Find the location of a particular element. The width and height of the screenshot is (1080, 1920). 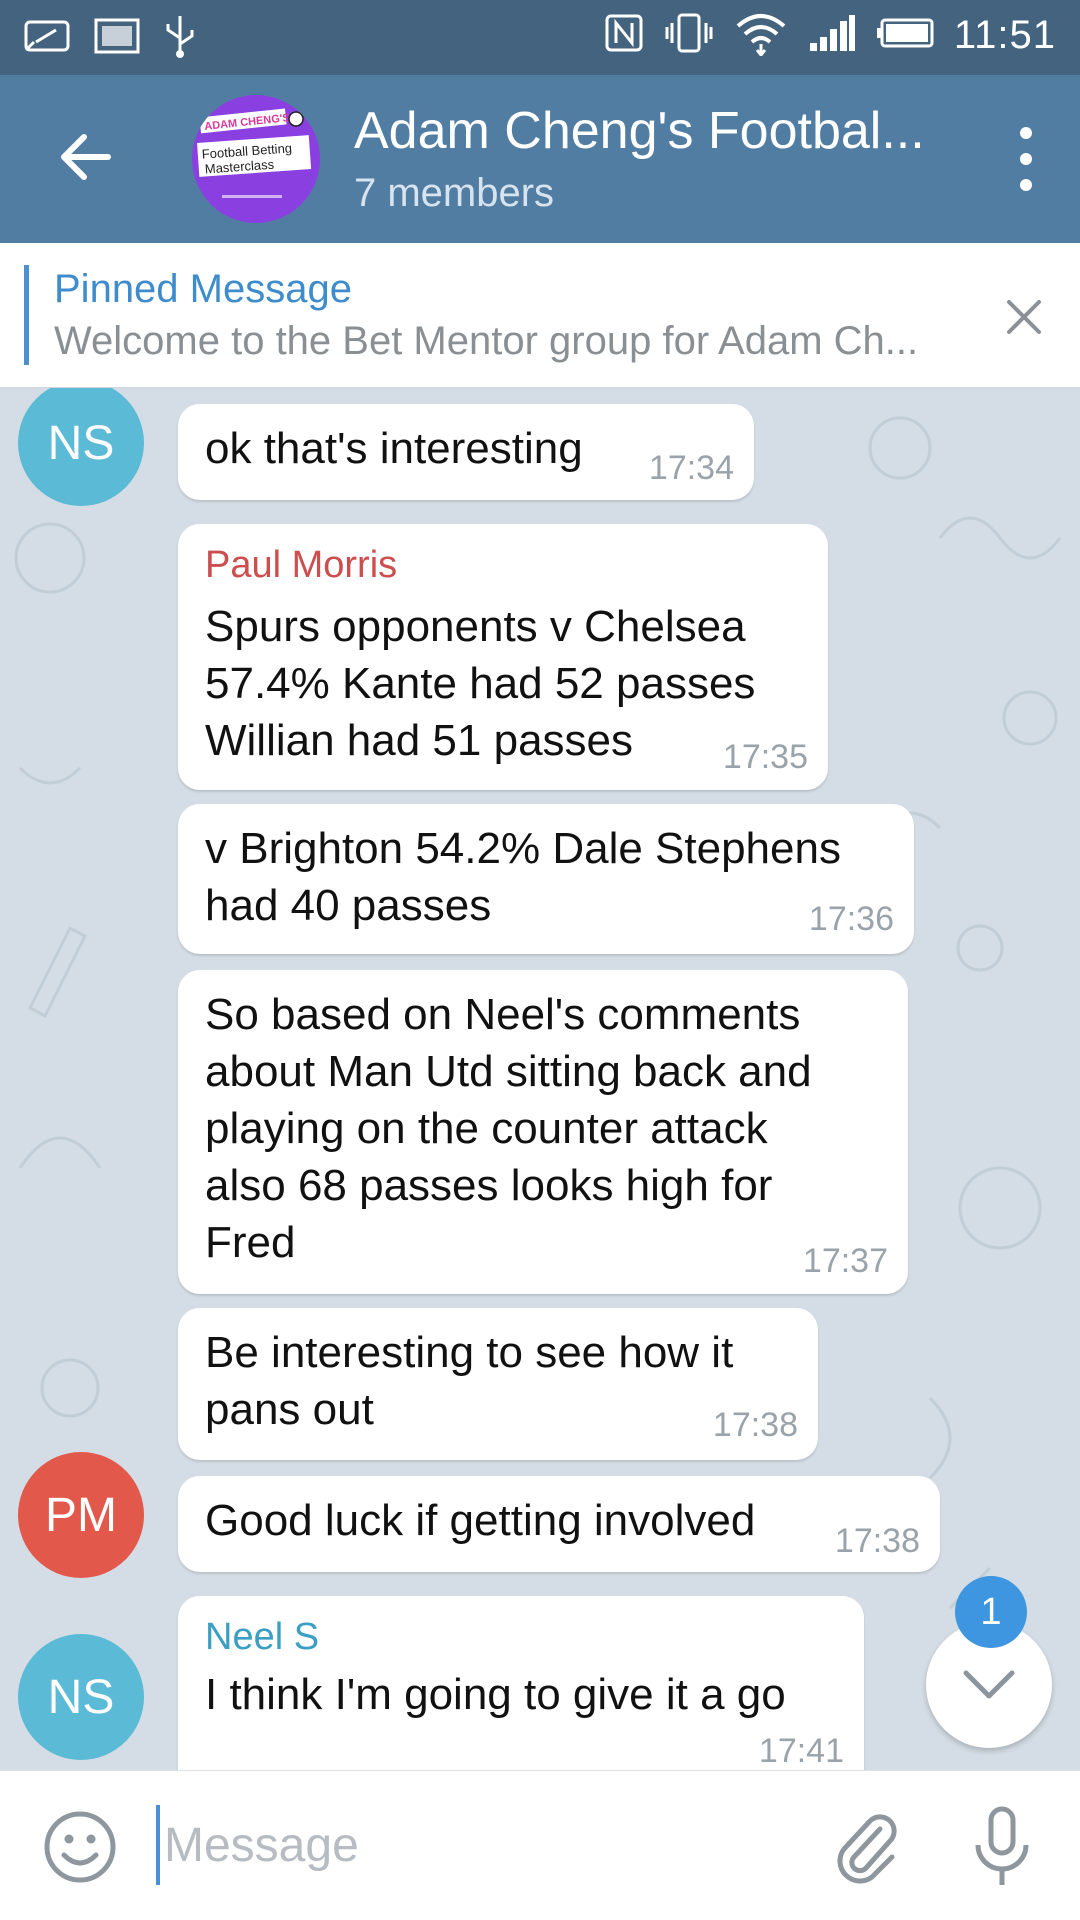

status-bar: 11:51 is located at coordinates (540, 37).